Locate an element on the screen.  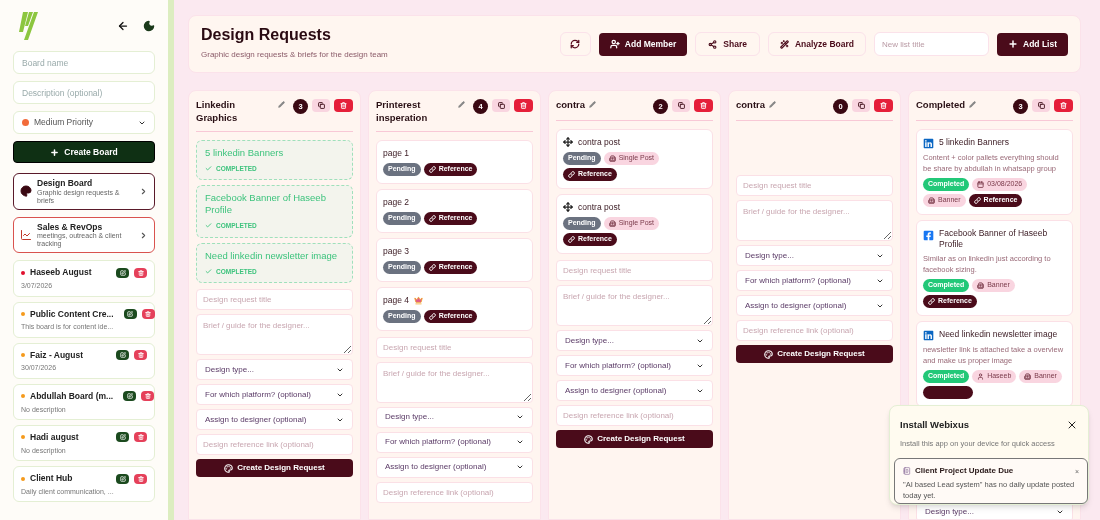
priority-select: Medium Priority is located at coordinates (84, 122).